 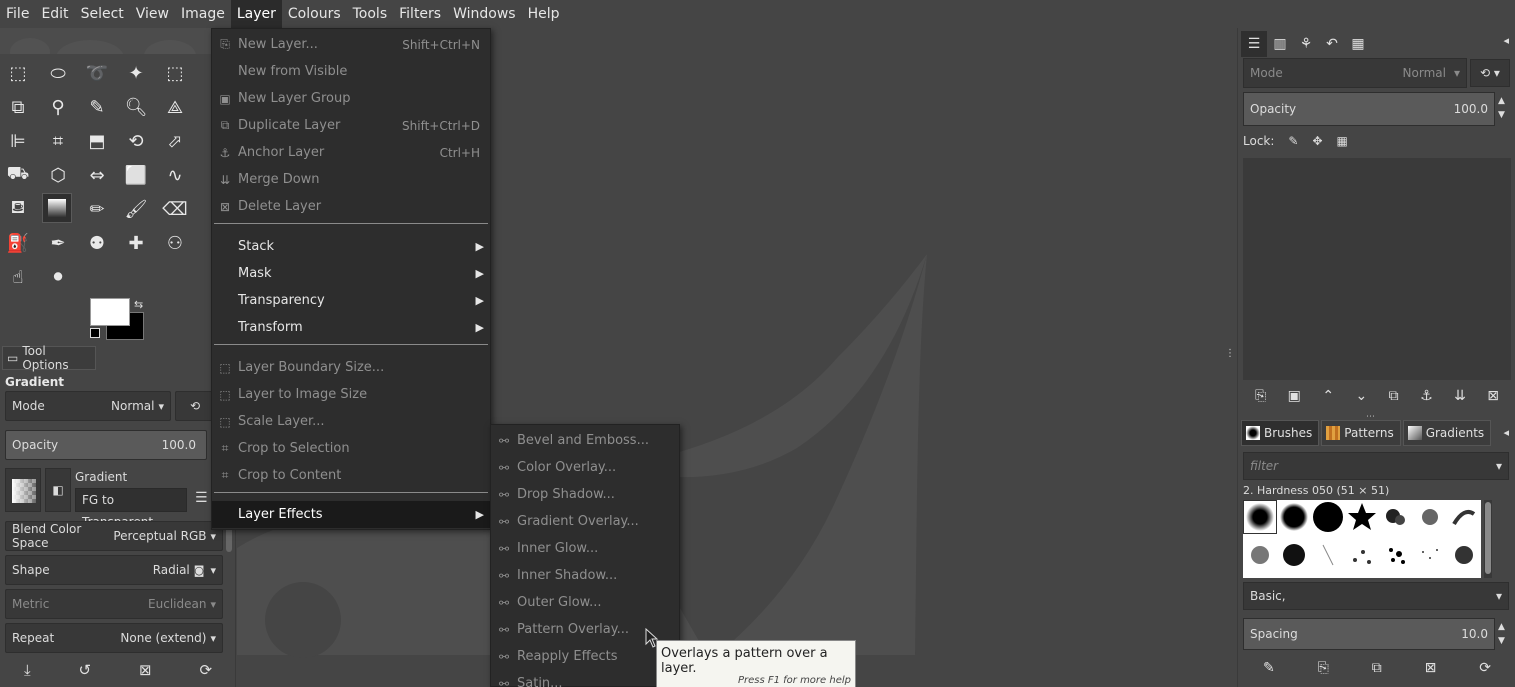 What do you see at coordinates (256, 14) in the screenshot?
I see `menu-layer: Layer` at bounding box center [256, 14].